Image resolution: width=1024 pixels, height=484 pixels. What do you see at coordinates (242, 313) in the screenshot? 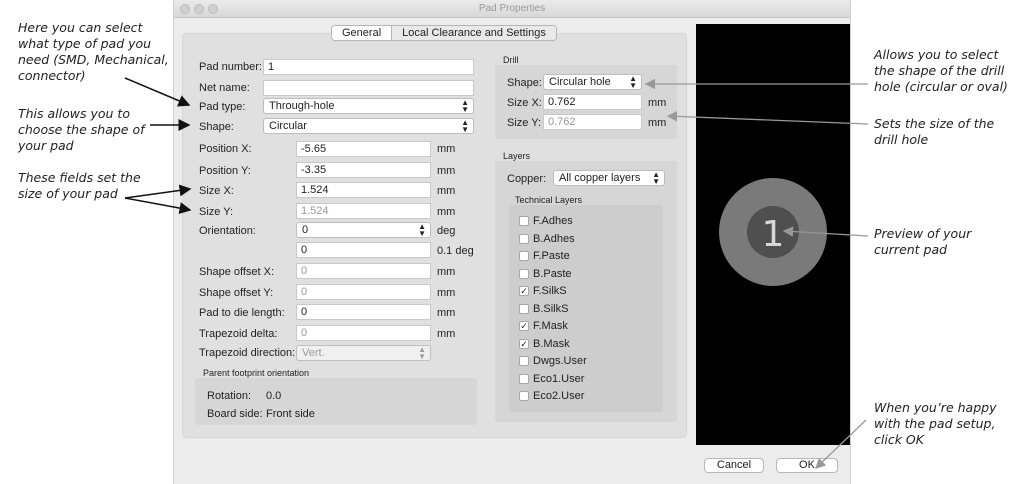
I see `die-length-label: Pad to die length:` at bounding box center [242, 313].